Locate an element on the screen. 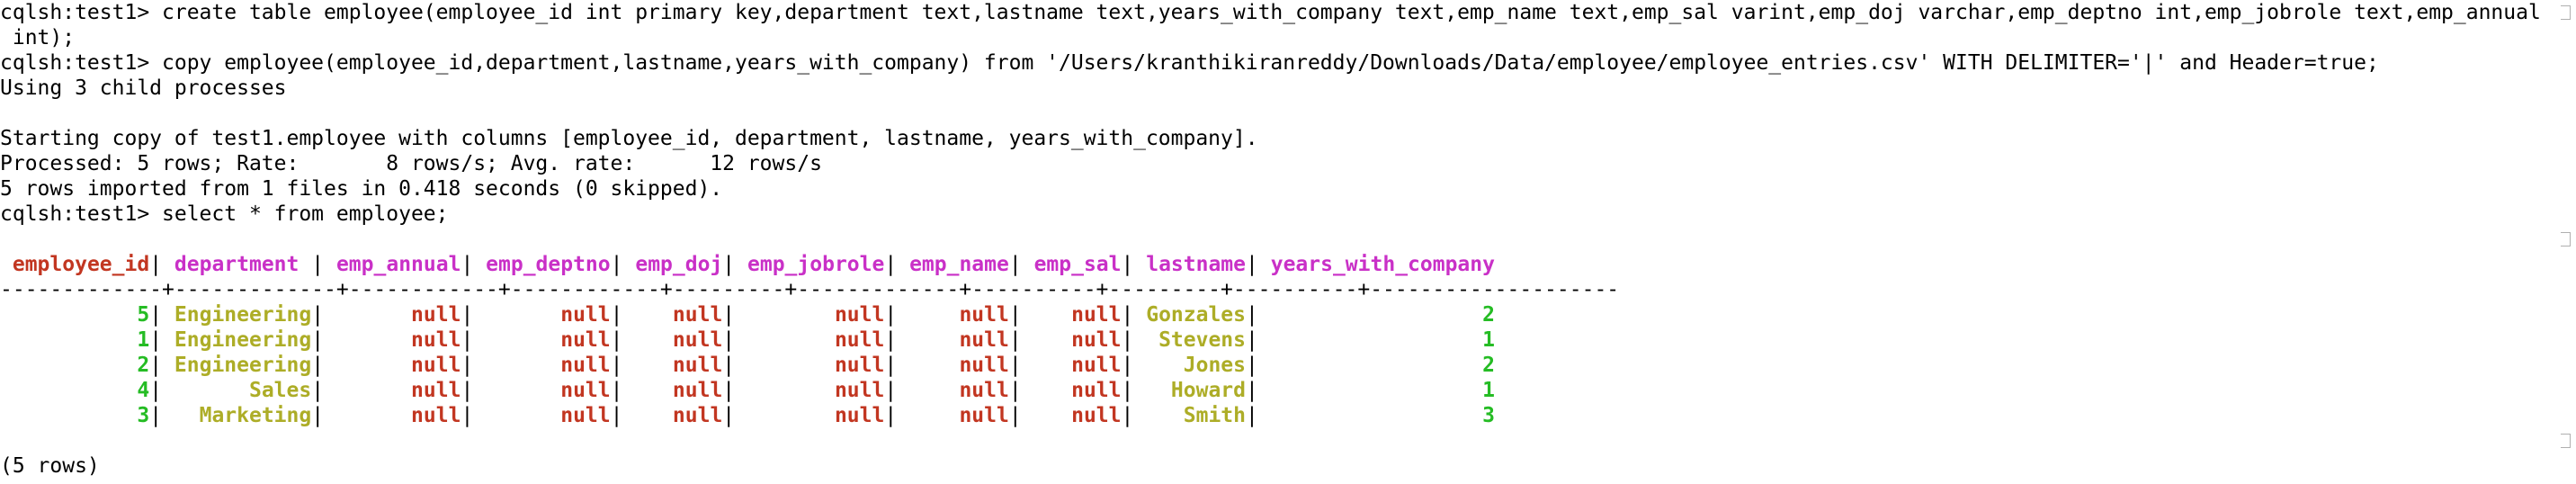 The height and width of the screenshot is (484, 2576). table-cell-lastname: Jones is located at coordinates (1196, 365).